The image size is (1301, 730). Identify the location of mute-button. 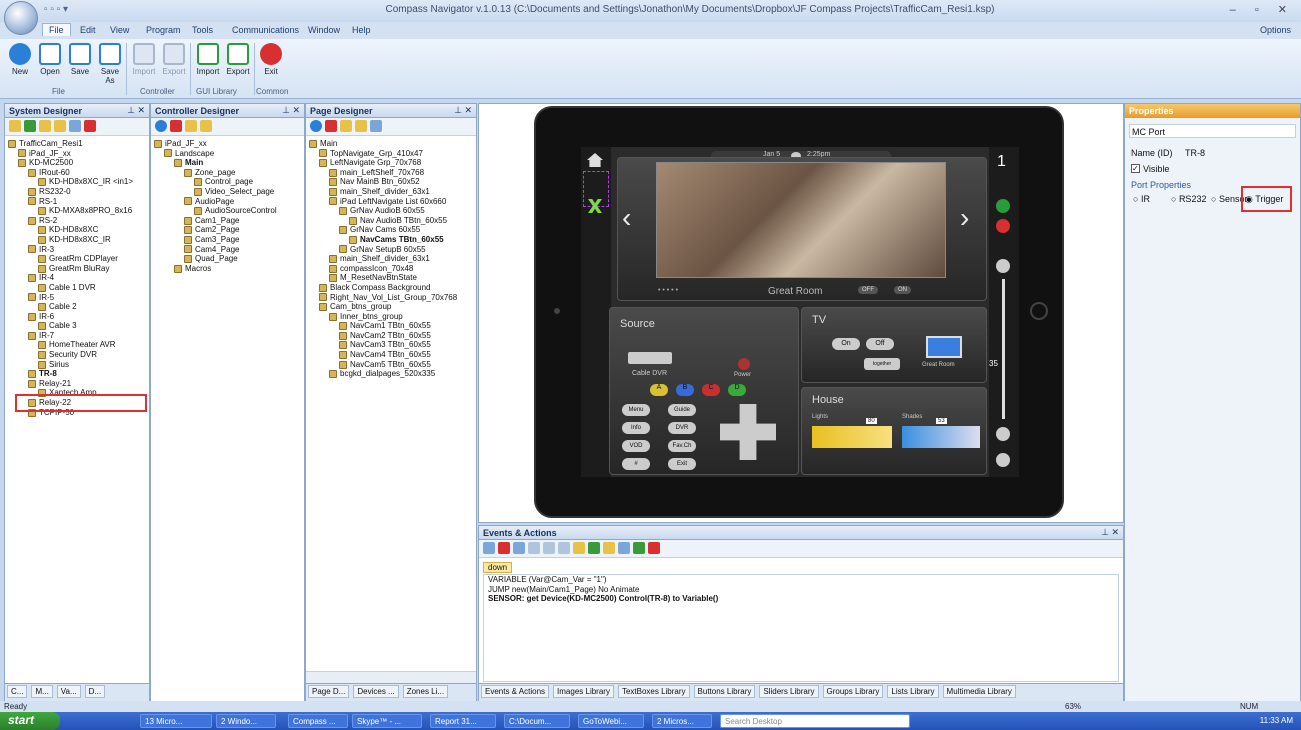
(1003, 460).